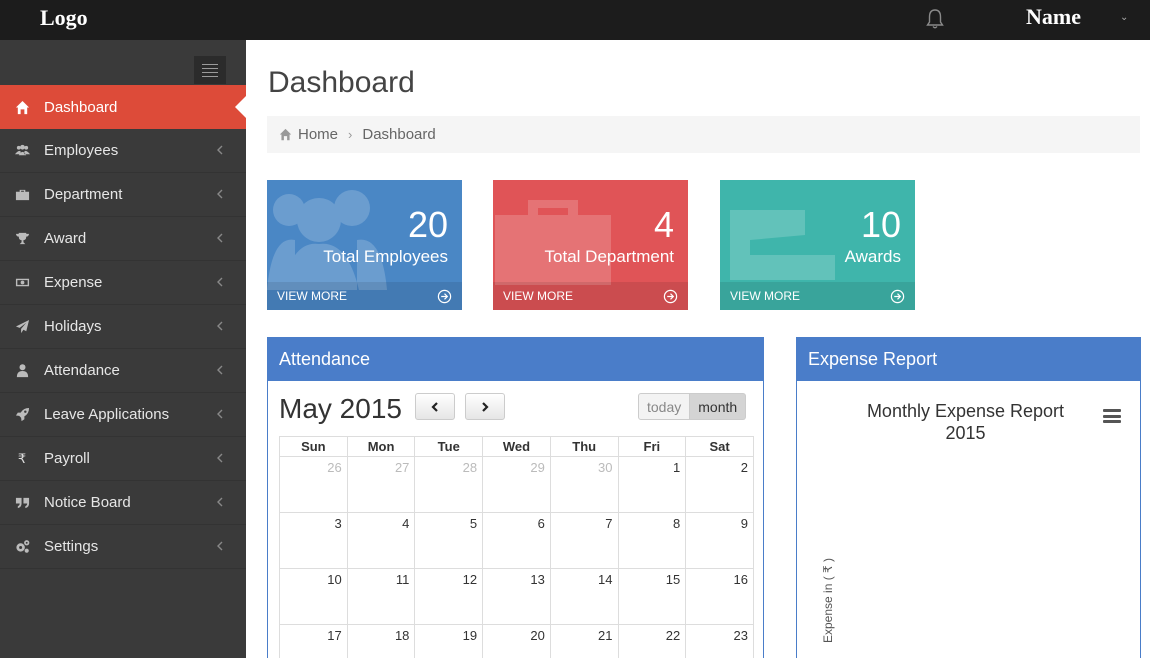 The width and height of the screenshot is (1150, 658). Describe the element at coordinates (385, 256) in the screenshot. I see `stat-label: Total Employees` at that location.